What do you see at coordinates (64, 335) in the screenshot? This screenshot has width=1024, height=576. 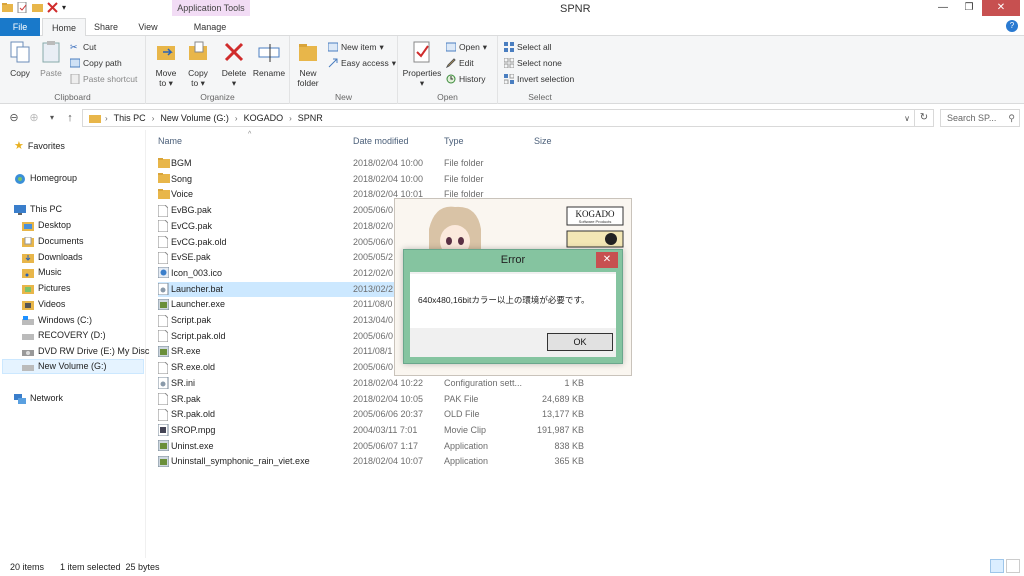 I see `nav-recovery-d: RECOVERY (D:)` at bounding box center [64, 335].